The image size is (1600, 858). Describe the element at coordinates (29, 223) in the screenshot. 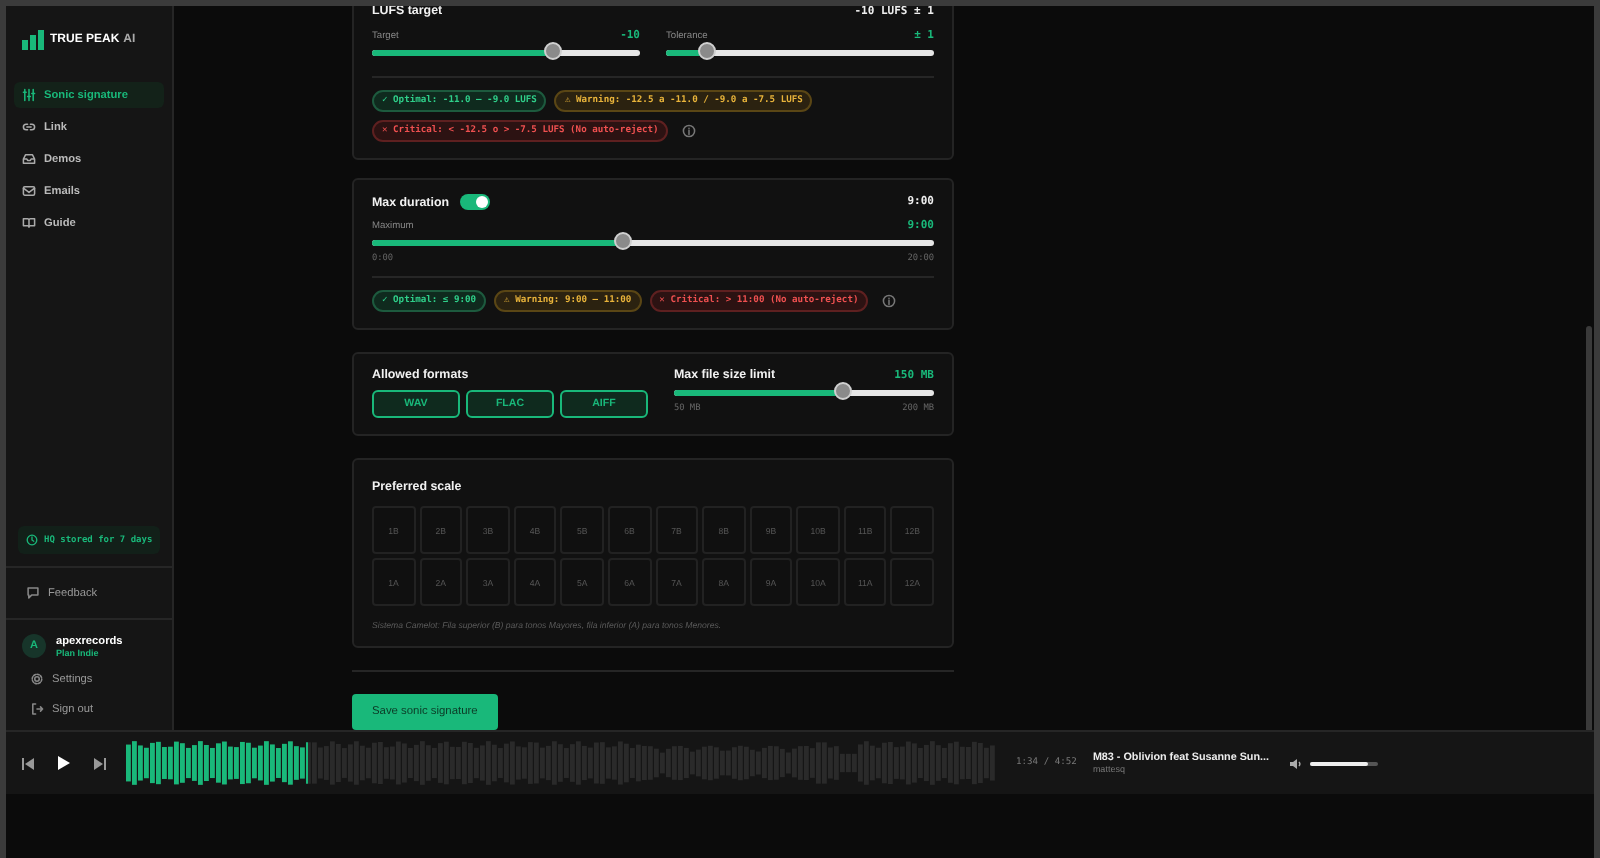

I see `book-icon` at that location.